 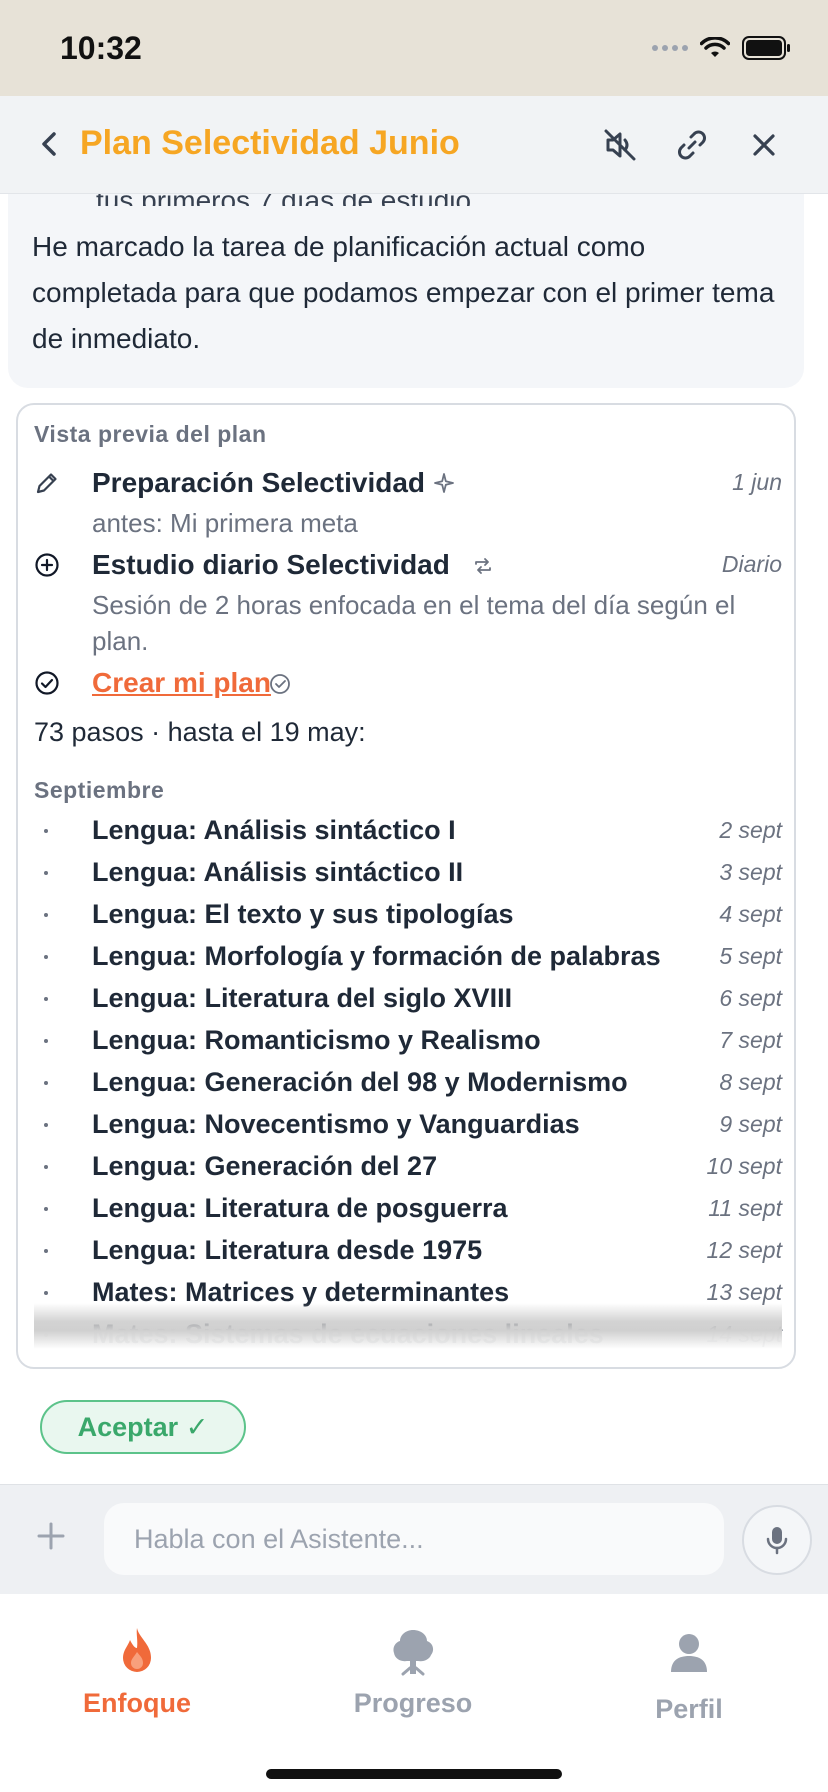 I want to click on step-date: 13 sept, so click(x=744, y=1292).